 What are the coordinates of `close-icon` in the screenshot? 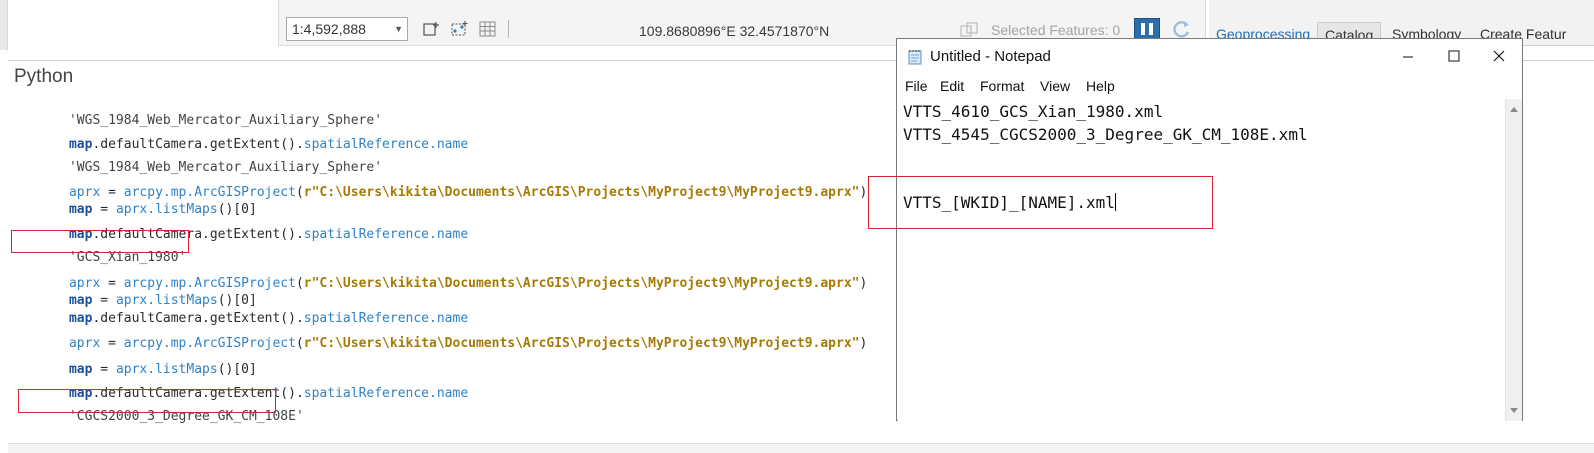 It's located at (1499, 56).